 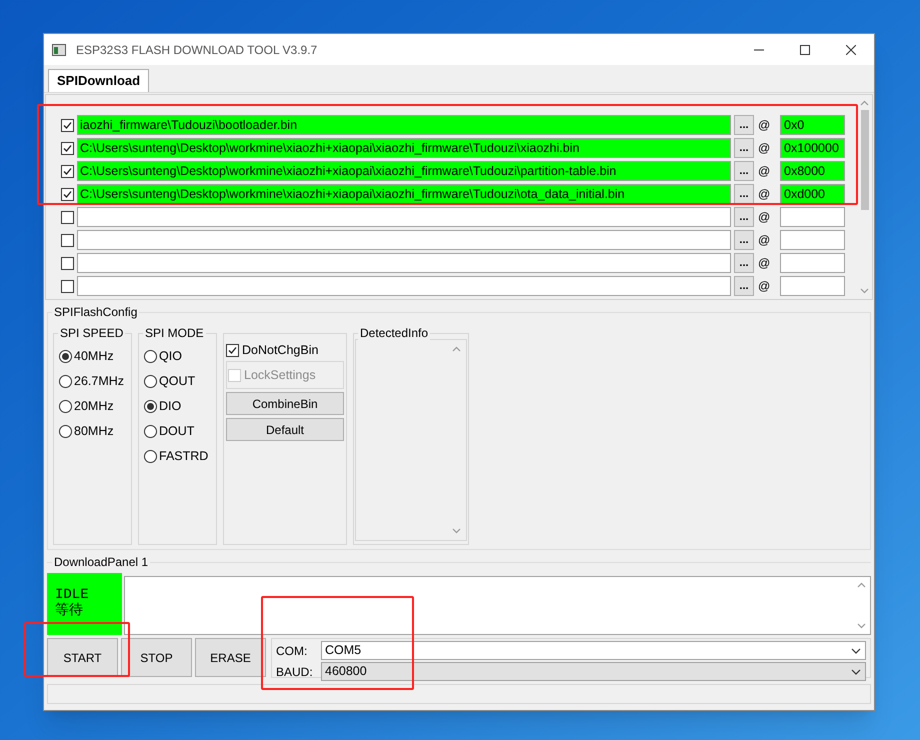 I want to click on app-icon, so click(x=59, y=50).